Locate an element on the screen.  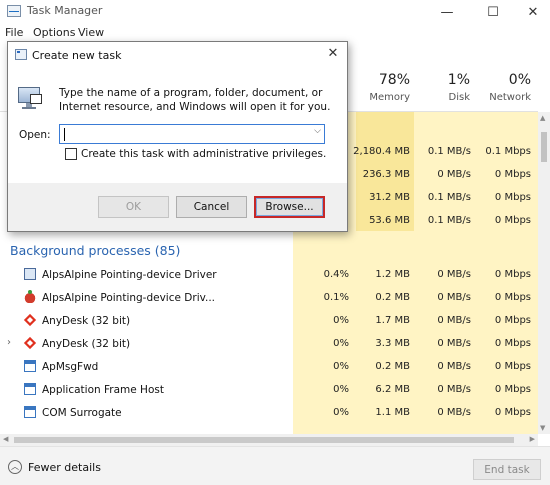
memory-cell: 1.1 MB is located at coordinates (392, 412).